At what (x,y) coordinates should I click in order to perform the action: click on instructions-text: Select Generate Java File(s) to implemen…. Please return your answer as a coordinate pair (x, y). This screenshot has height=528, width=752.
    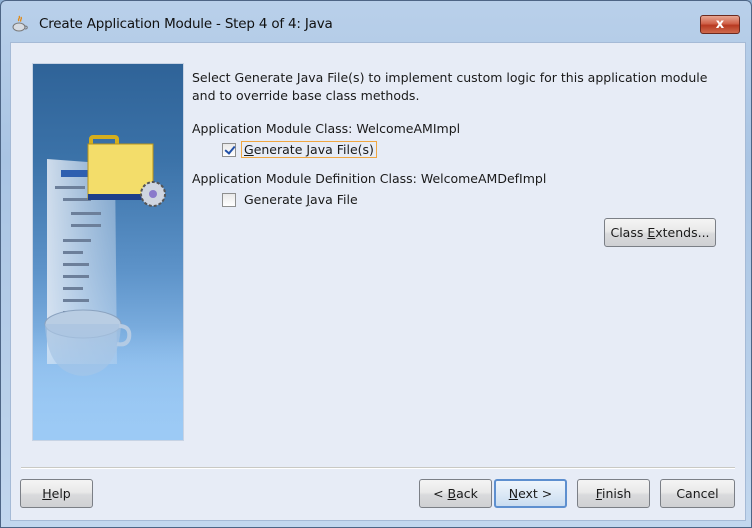
    Looking at the image, I should click on (450, 86).